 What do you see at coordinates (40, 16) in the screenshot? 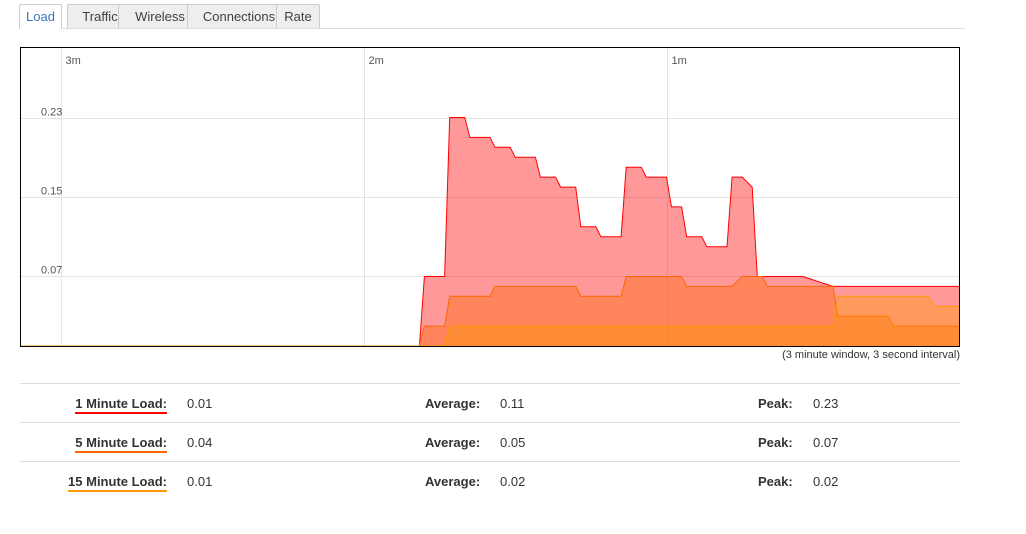
I see `tab-load: Load` at bounding box center [40, 16].